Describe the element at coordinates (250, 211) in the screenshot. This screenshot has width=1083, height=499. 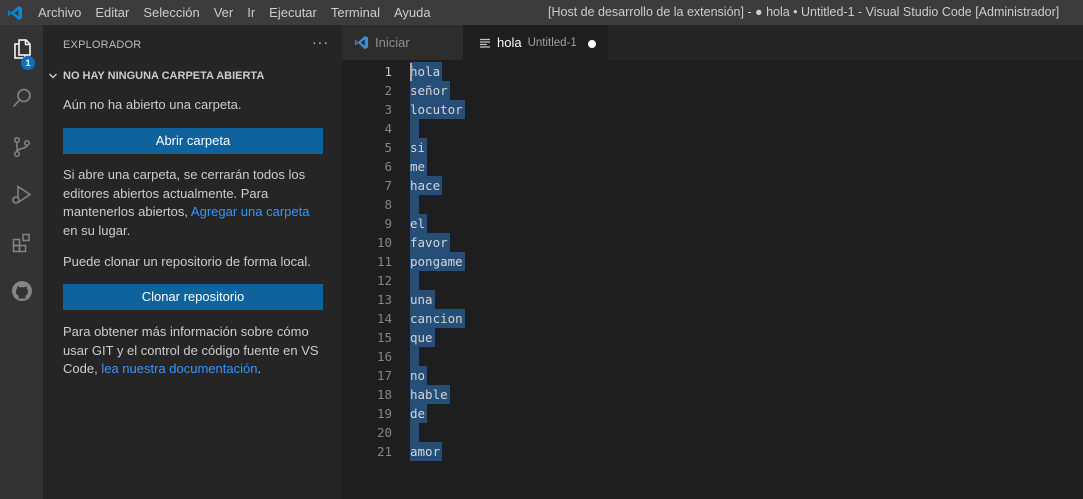
I see `add-folder-link: Agregar una carpeta` at that location.